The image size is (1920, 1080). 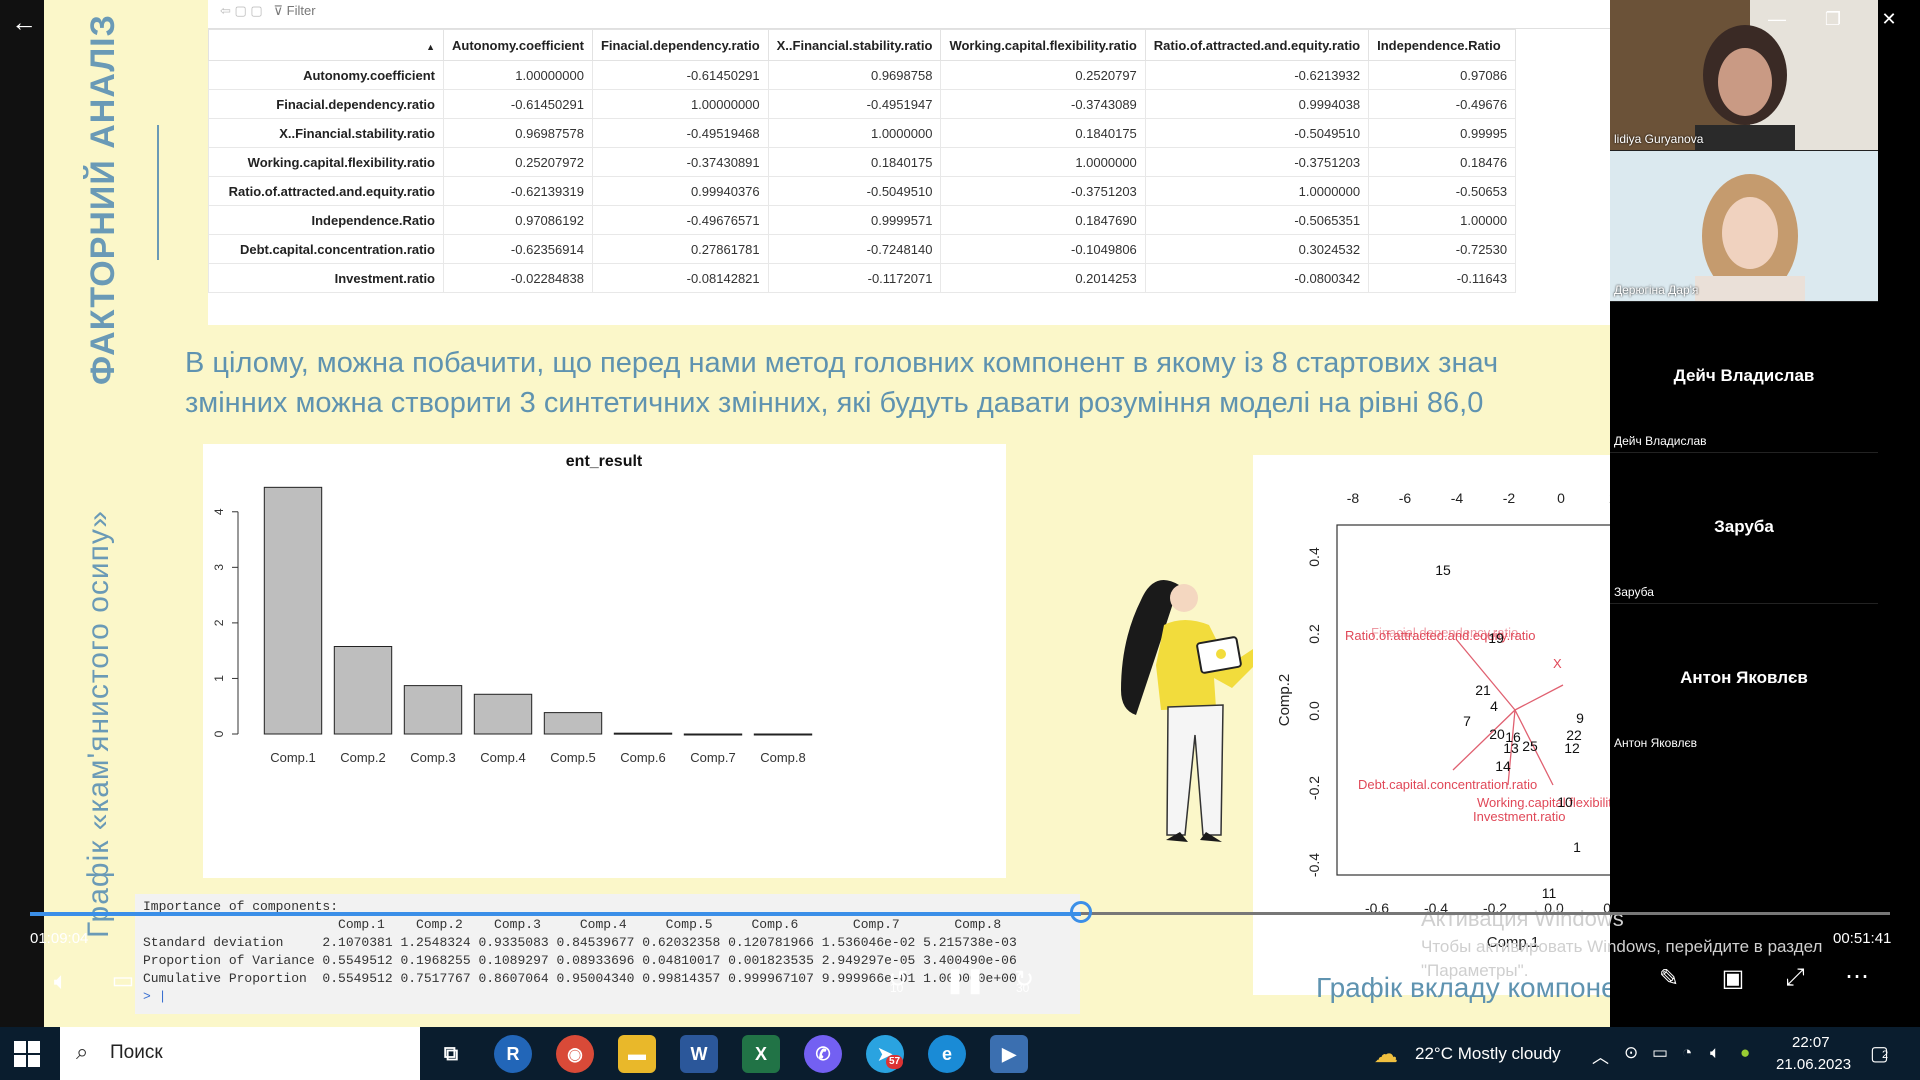 What do you see at coordinates (513, 1054) in the screenshot?
I see `r-app-icon: R` at bounding box center [513, 1054].